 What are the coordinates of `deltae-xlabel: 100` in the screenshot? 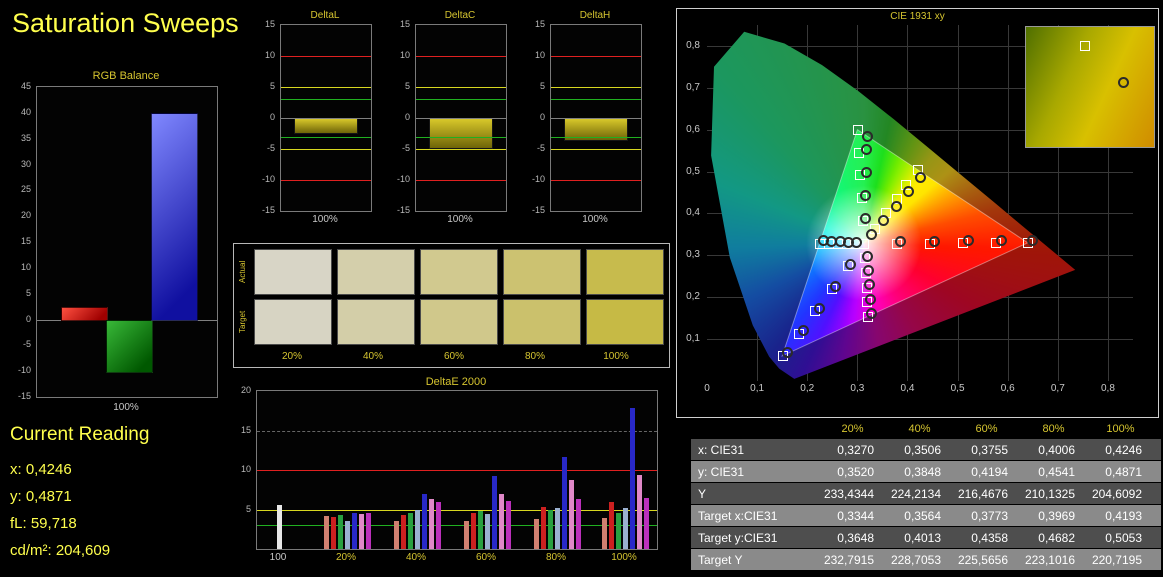 It's located at (278, 557).